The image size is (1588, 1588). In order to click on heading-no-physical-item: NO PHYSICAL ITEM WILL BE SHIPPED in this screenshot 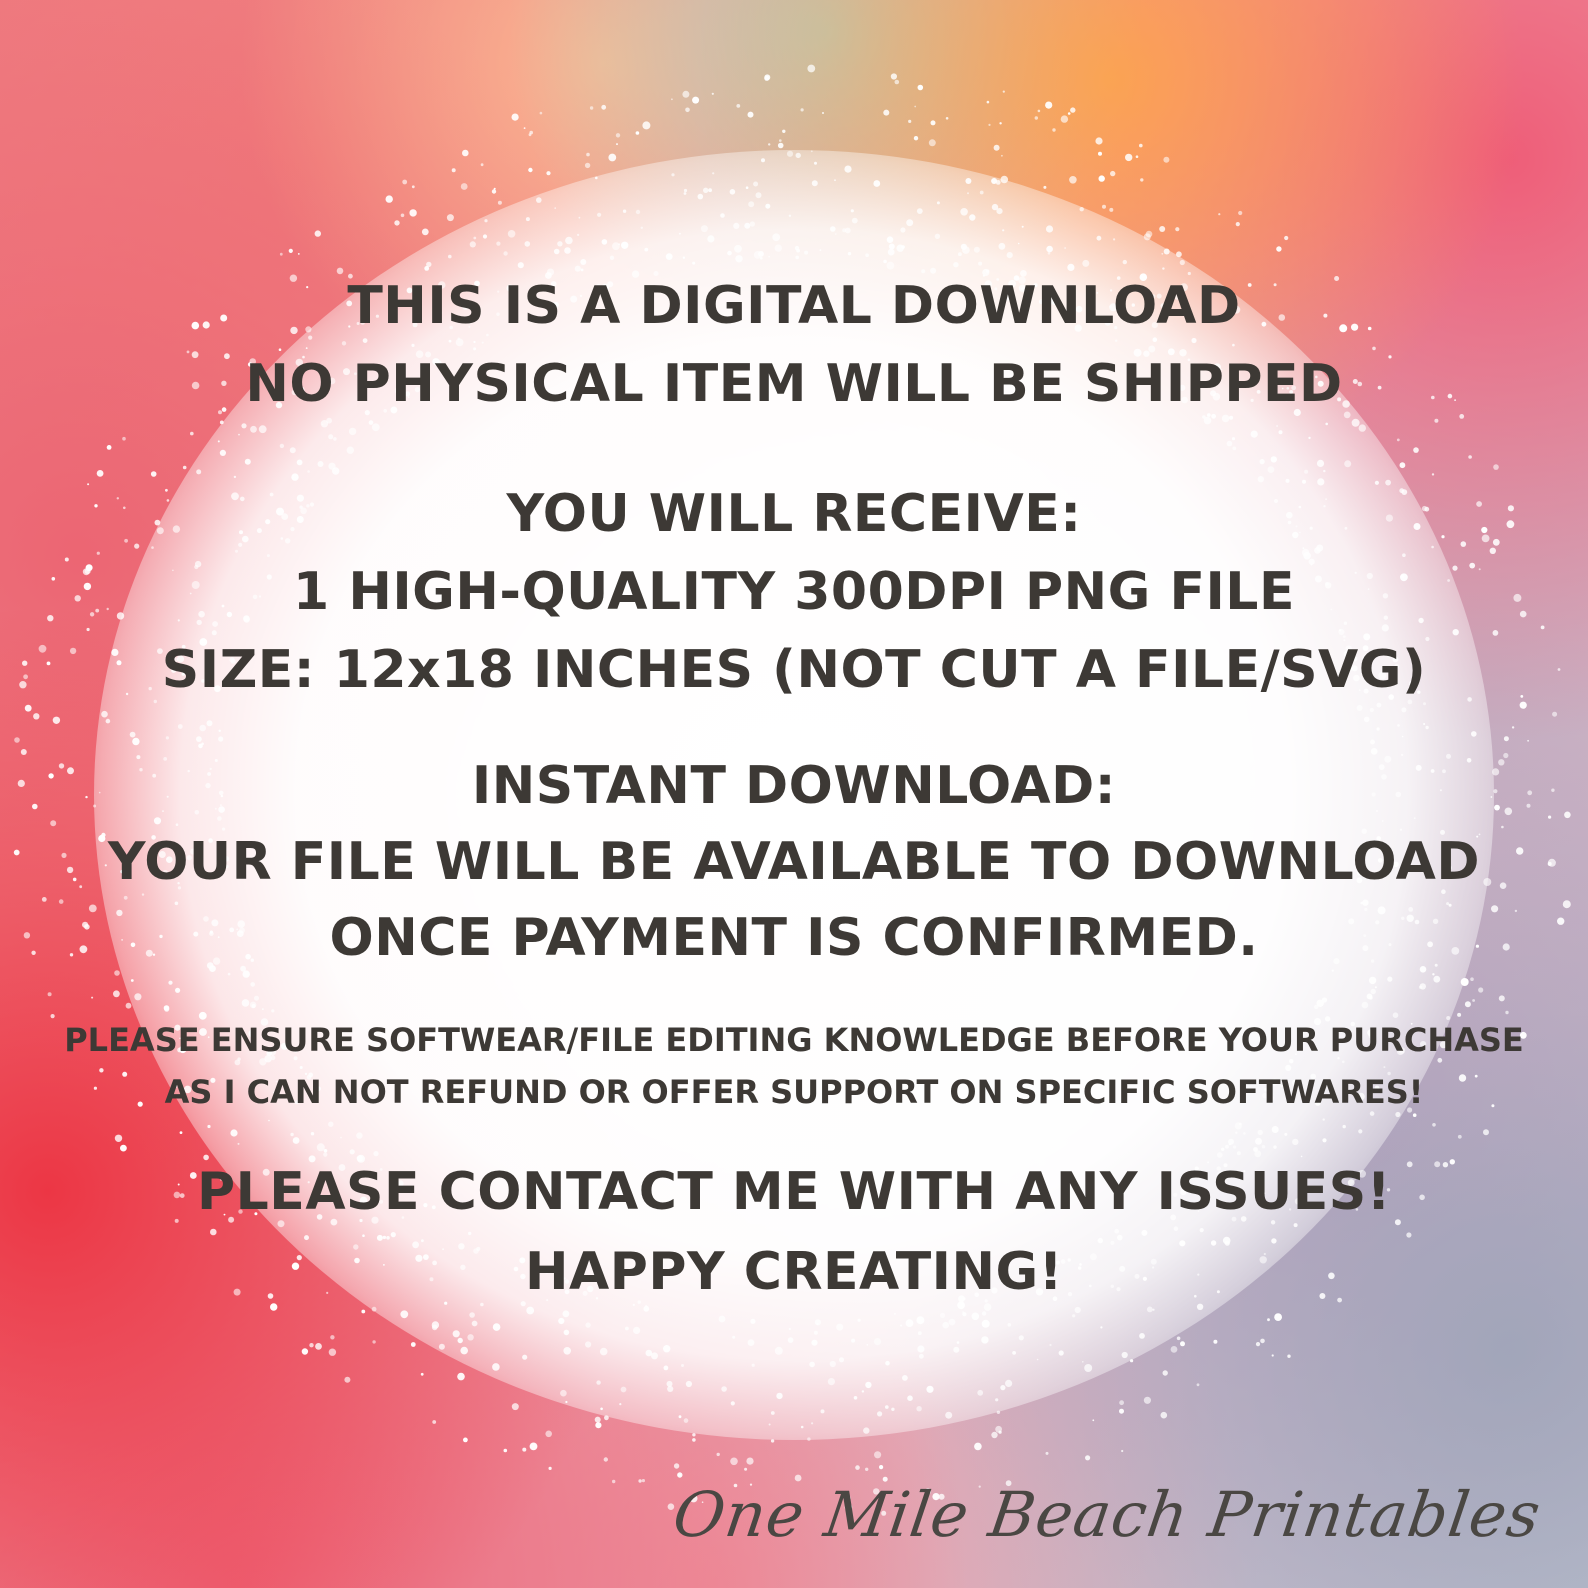, I will do `click(794, 384)`.